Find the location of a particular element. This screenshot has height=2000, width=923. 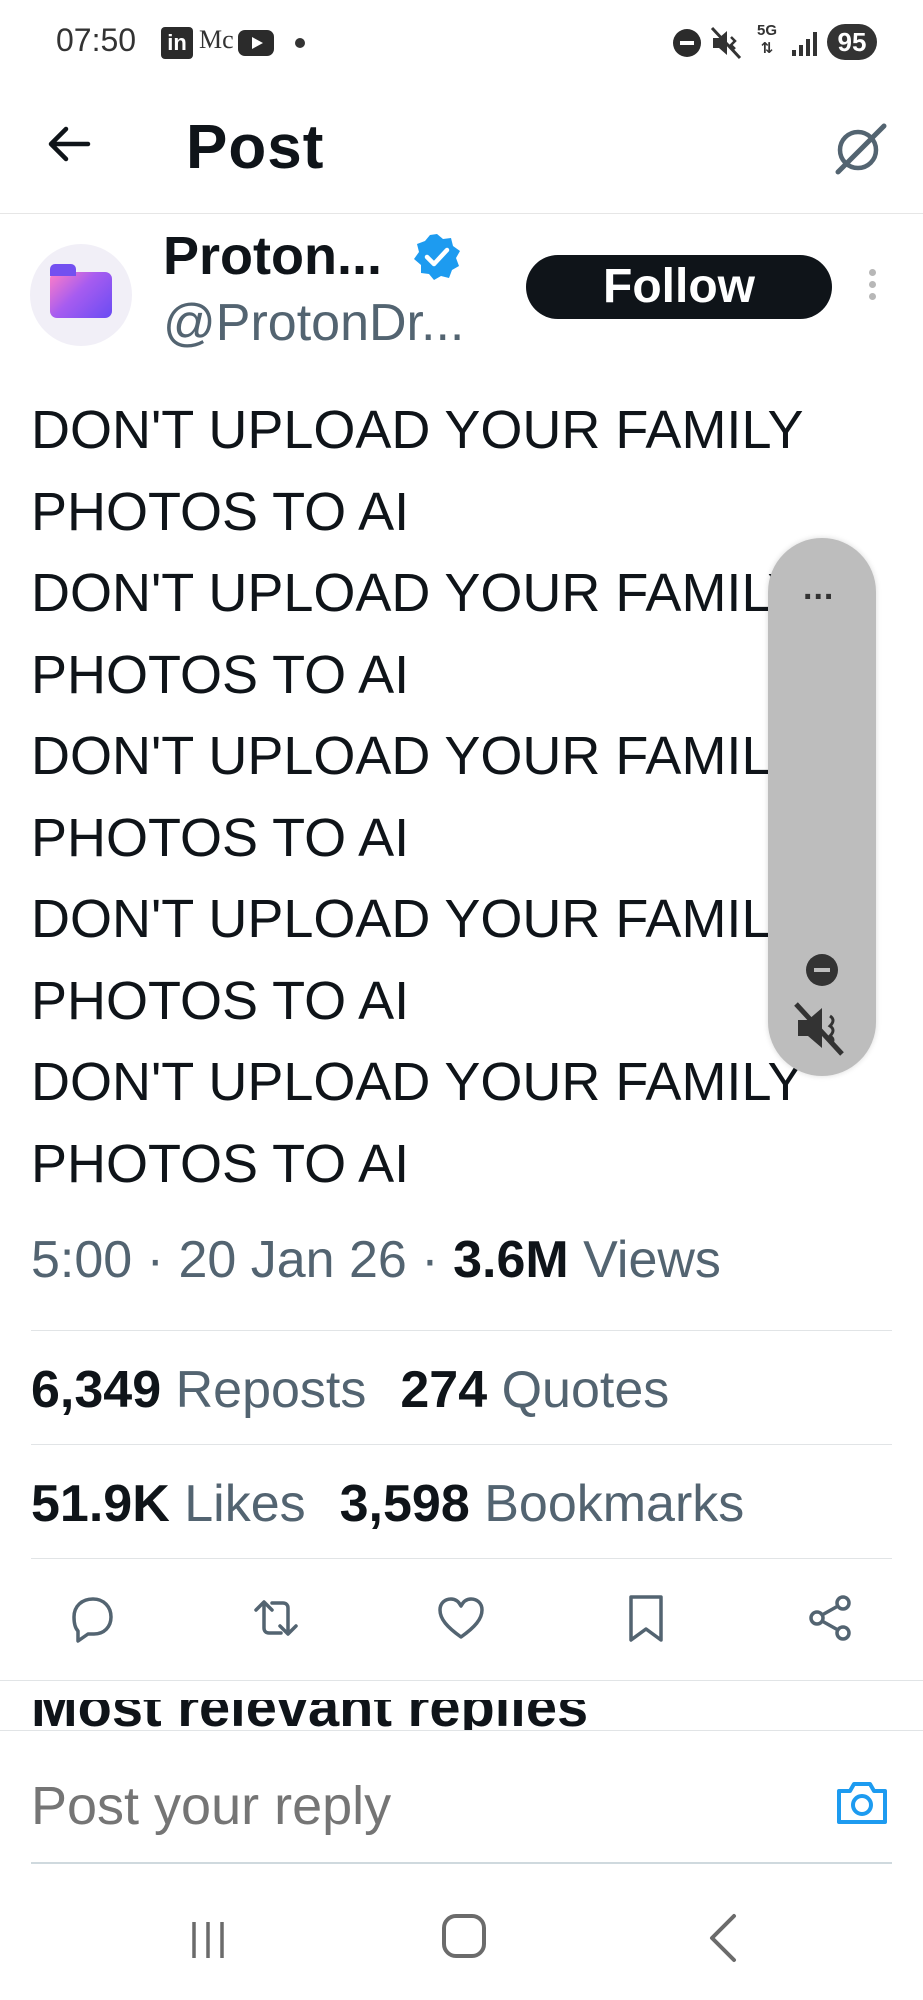

likes-stat: 51.9K Likes is located at coordinates (168, 1504).